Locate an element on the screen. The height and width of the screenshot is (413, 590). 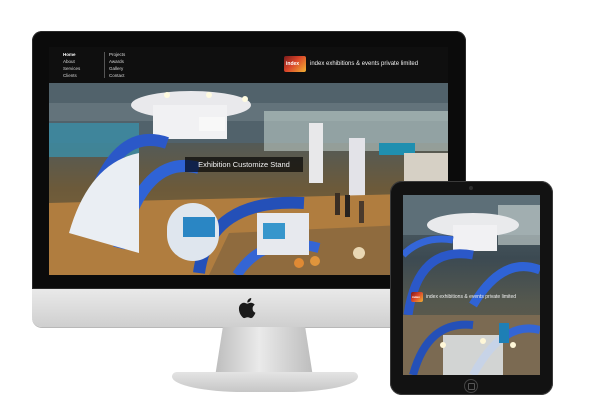
ipad-stand-photo is located at coordinates (471, 285).